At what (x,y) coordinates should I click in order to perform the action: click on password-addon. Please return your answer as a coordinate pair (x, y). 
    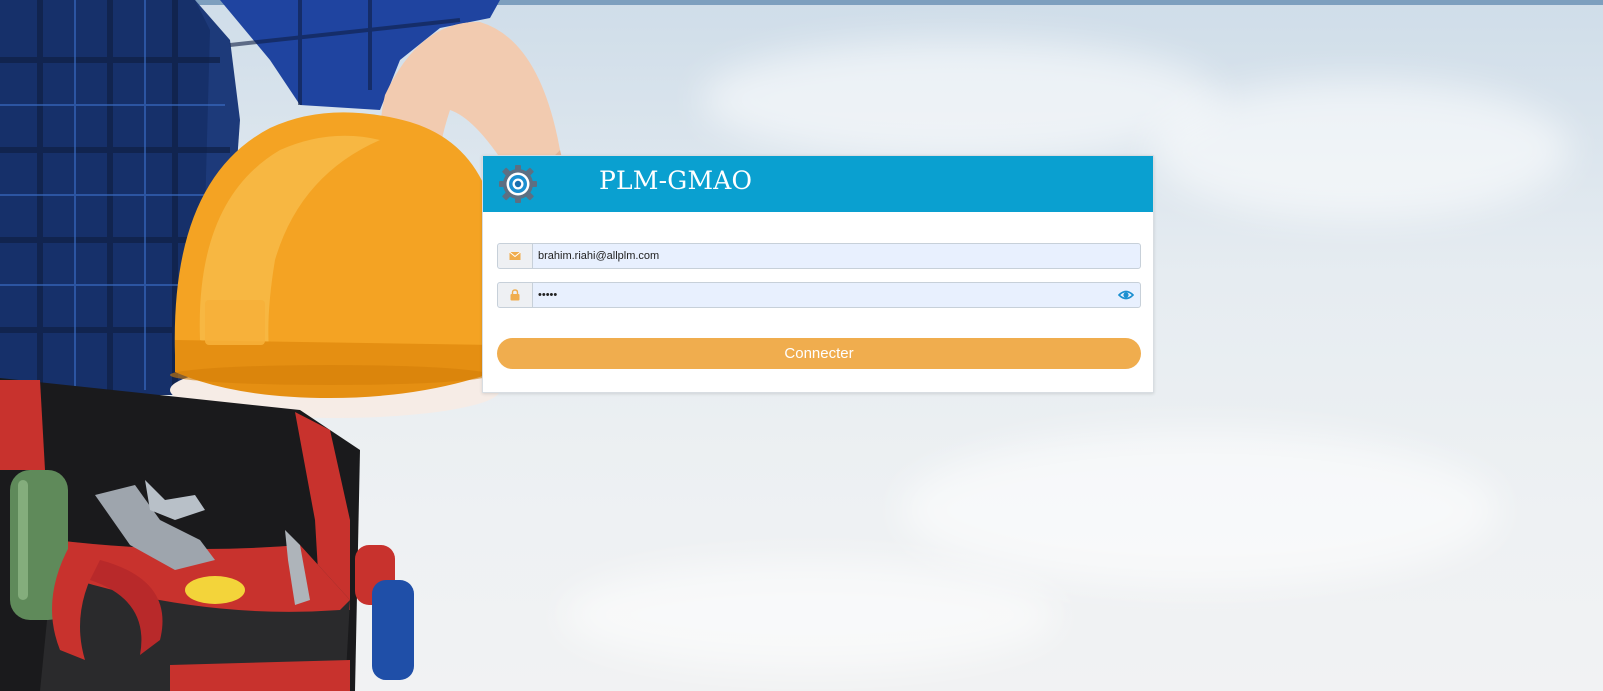
    Looking at the image, I should click on (515, 295).